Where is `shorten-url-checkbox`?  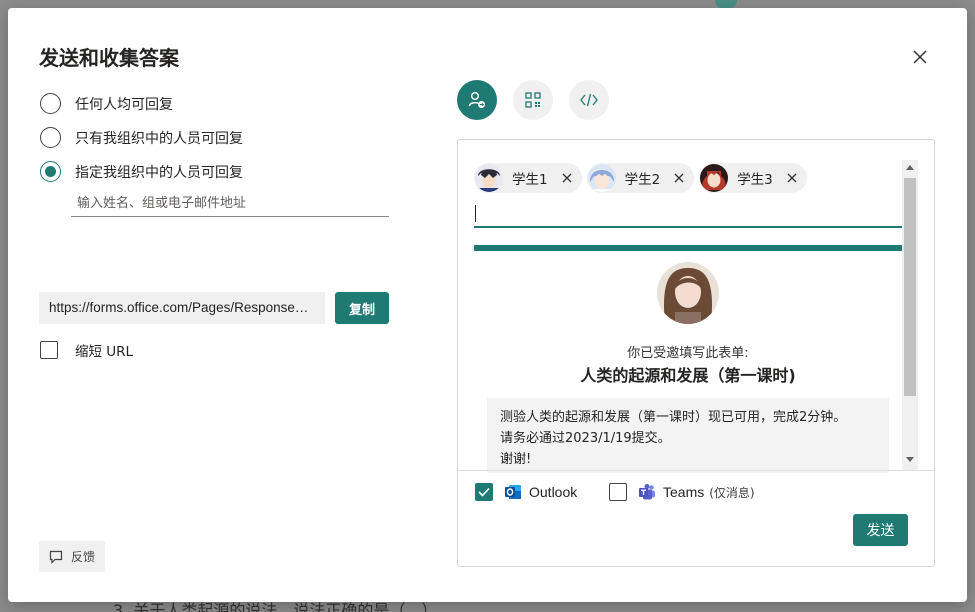 shorten-url-checkbox is located at coordinates (49, 350).